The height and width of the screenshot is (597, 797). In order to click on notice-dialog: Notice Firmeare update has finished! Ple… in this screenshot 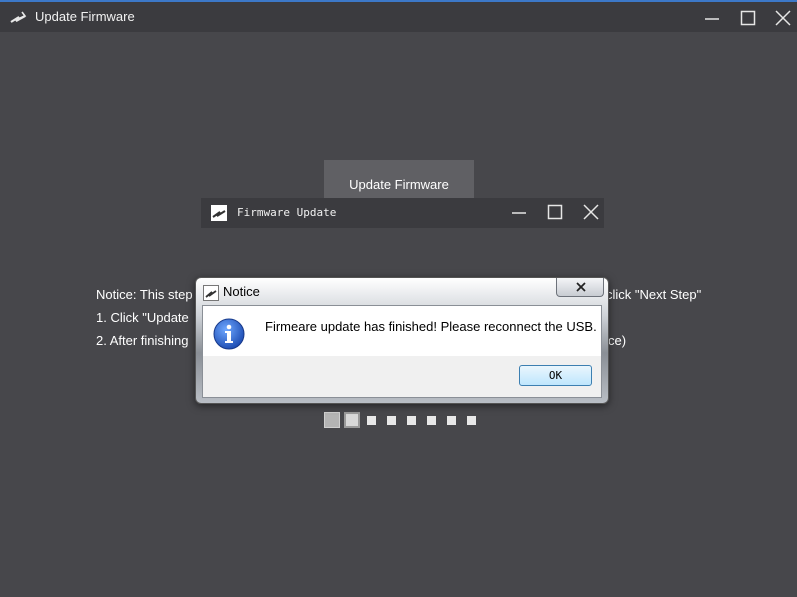, I will do `click(402, 340)`.